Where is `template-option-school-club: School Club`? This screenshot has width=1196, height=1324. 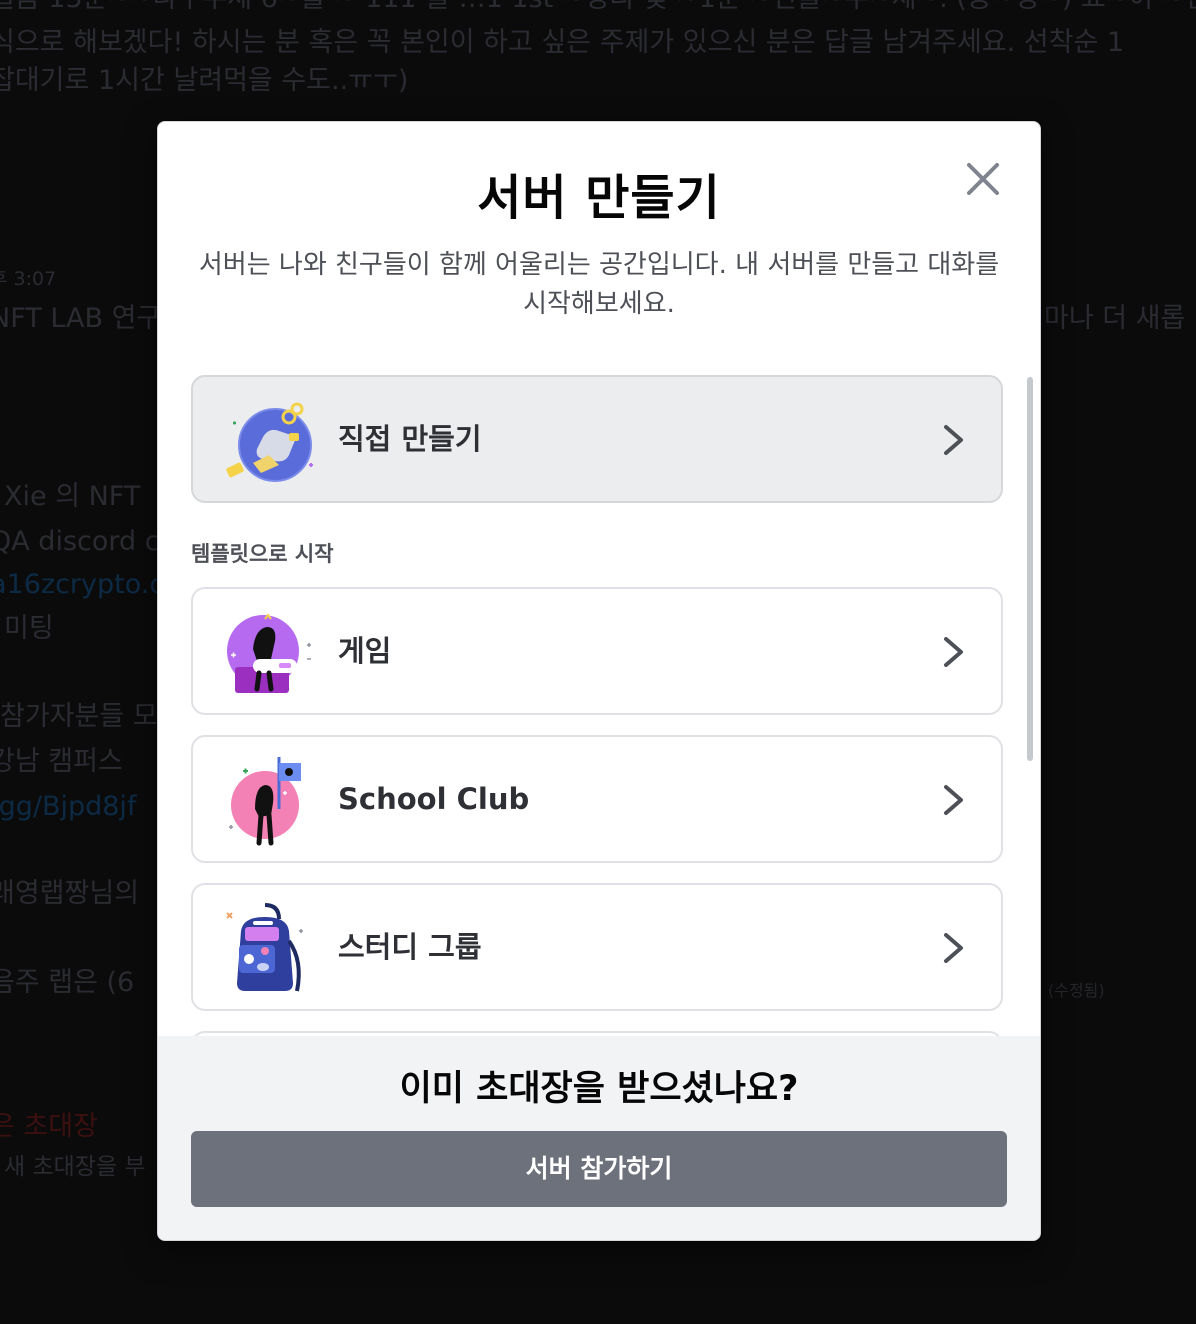
template-option-school-club: School Club is located at coordinates (597, 799).